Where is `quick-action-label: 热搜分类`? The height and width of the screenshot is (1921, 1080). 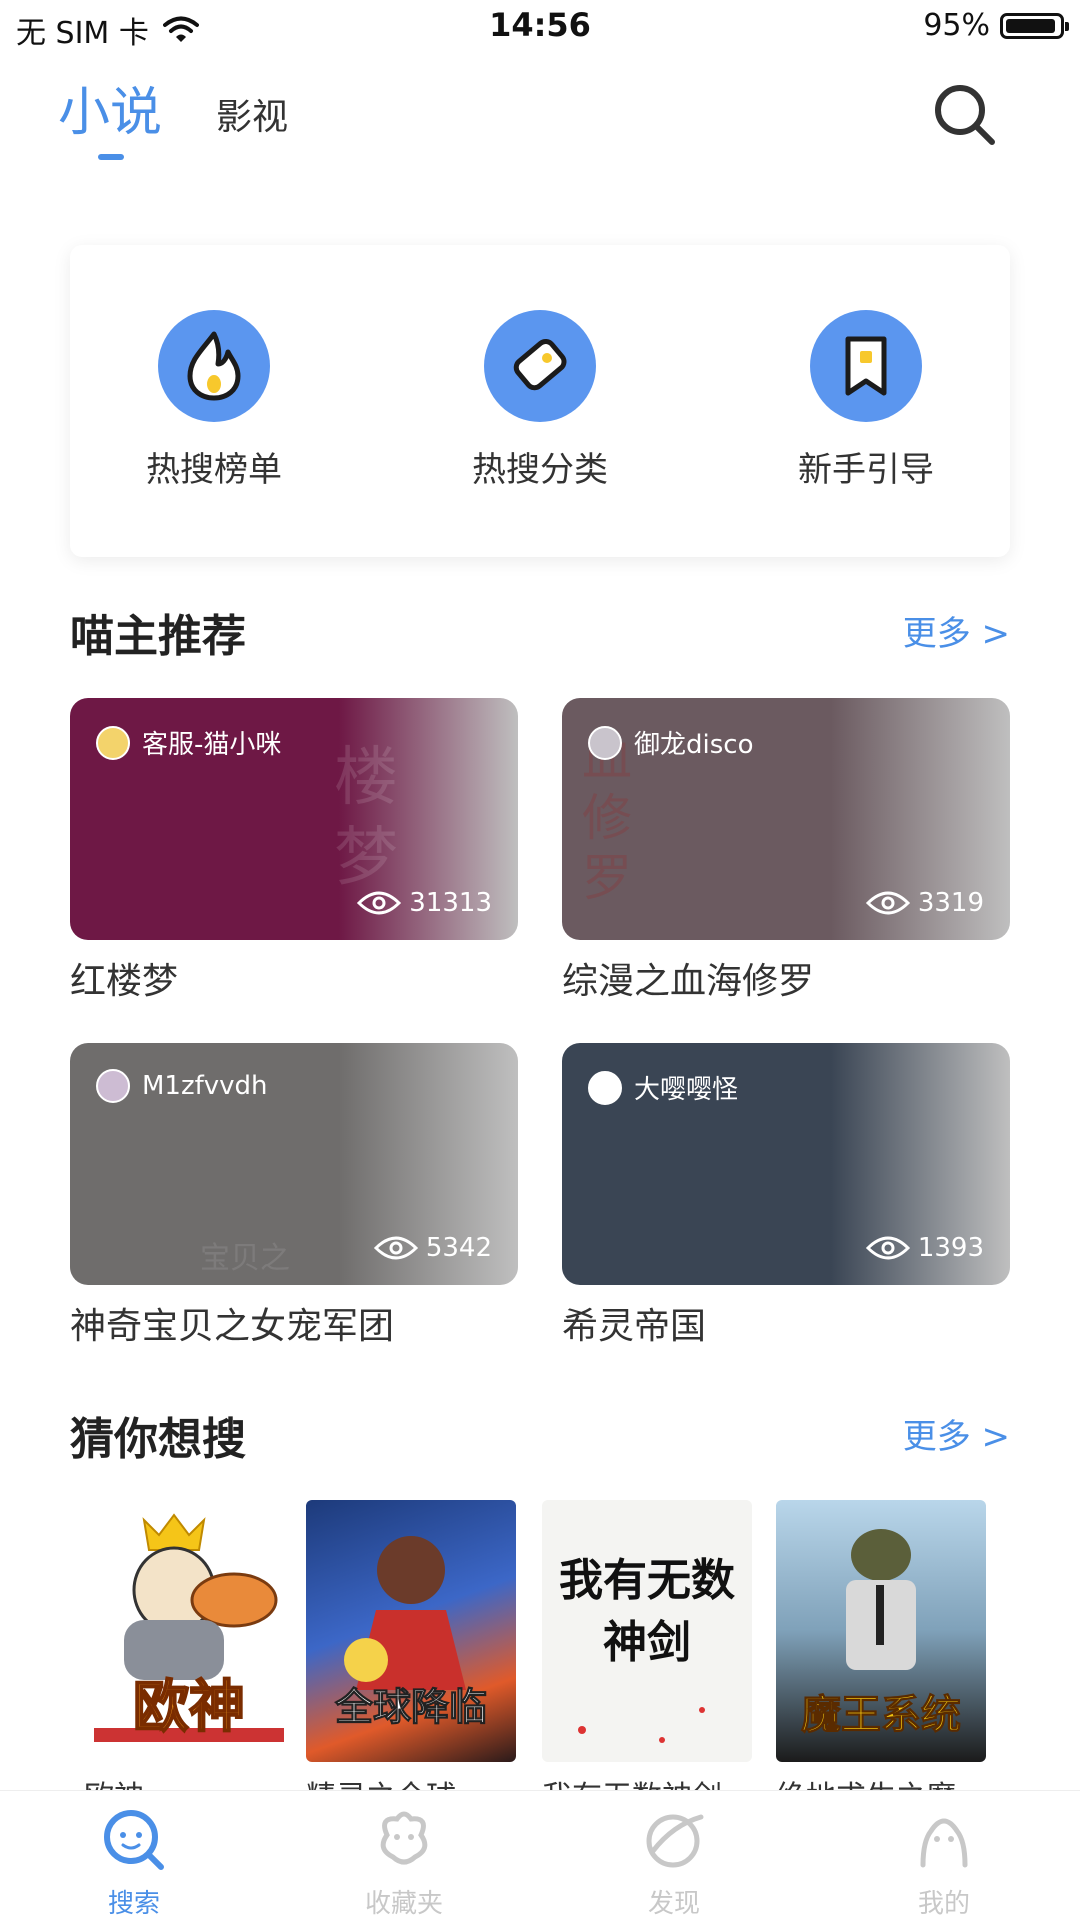
quick-action-label: 热搜分类 is located at coordinates (540, 470).